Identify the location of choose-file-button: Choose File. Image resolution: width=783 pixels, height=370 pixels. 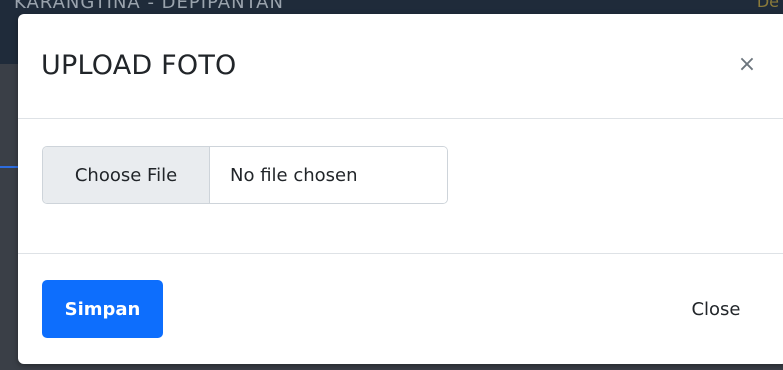
(126, 175).